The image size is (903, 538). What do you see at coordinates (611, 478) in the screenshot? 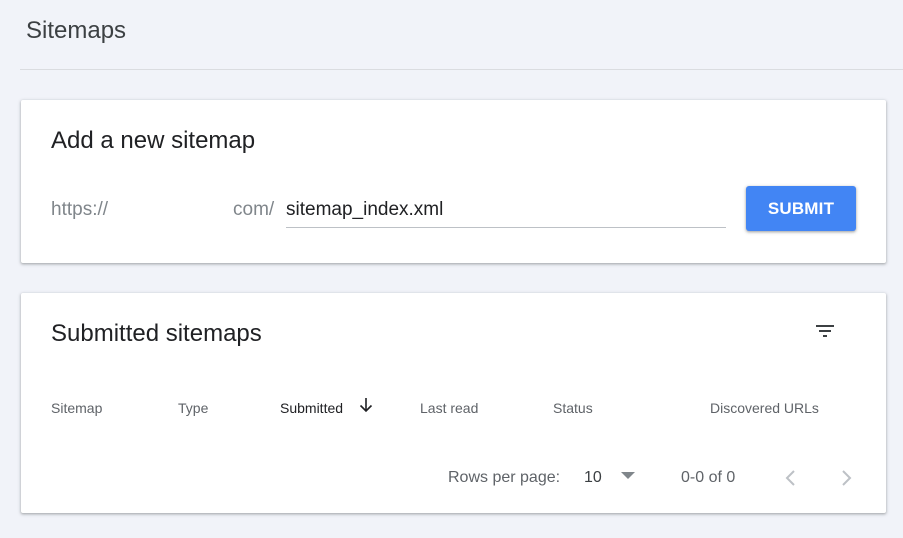
I see `rows-per-page-select: 10` at bounding box center [611, 478].